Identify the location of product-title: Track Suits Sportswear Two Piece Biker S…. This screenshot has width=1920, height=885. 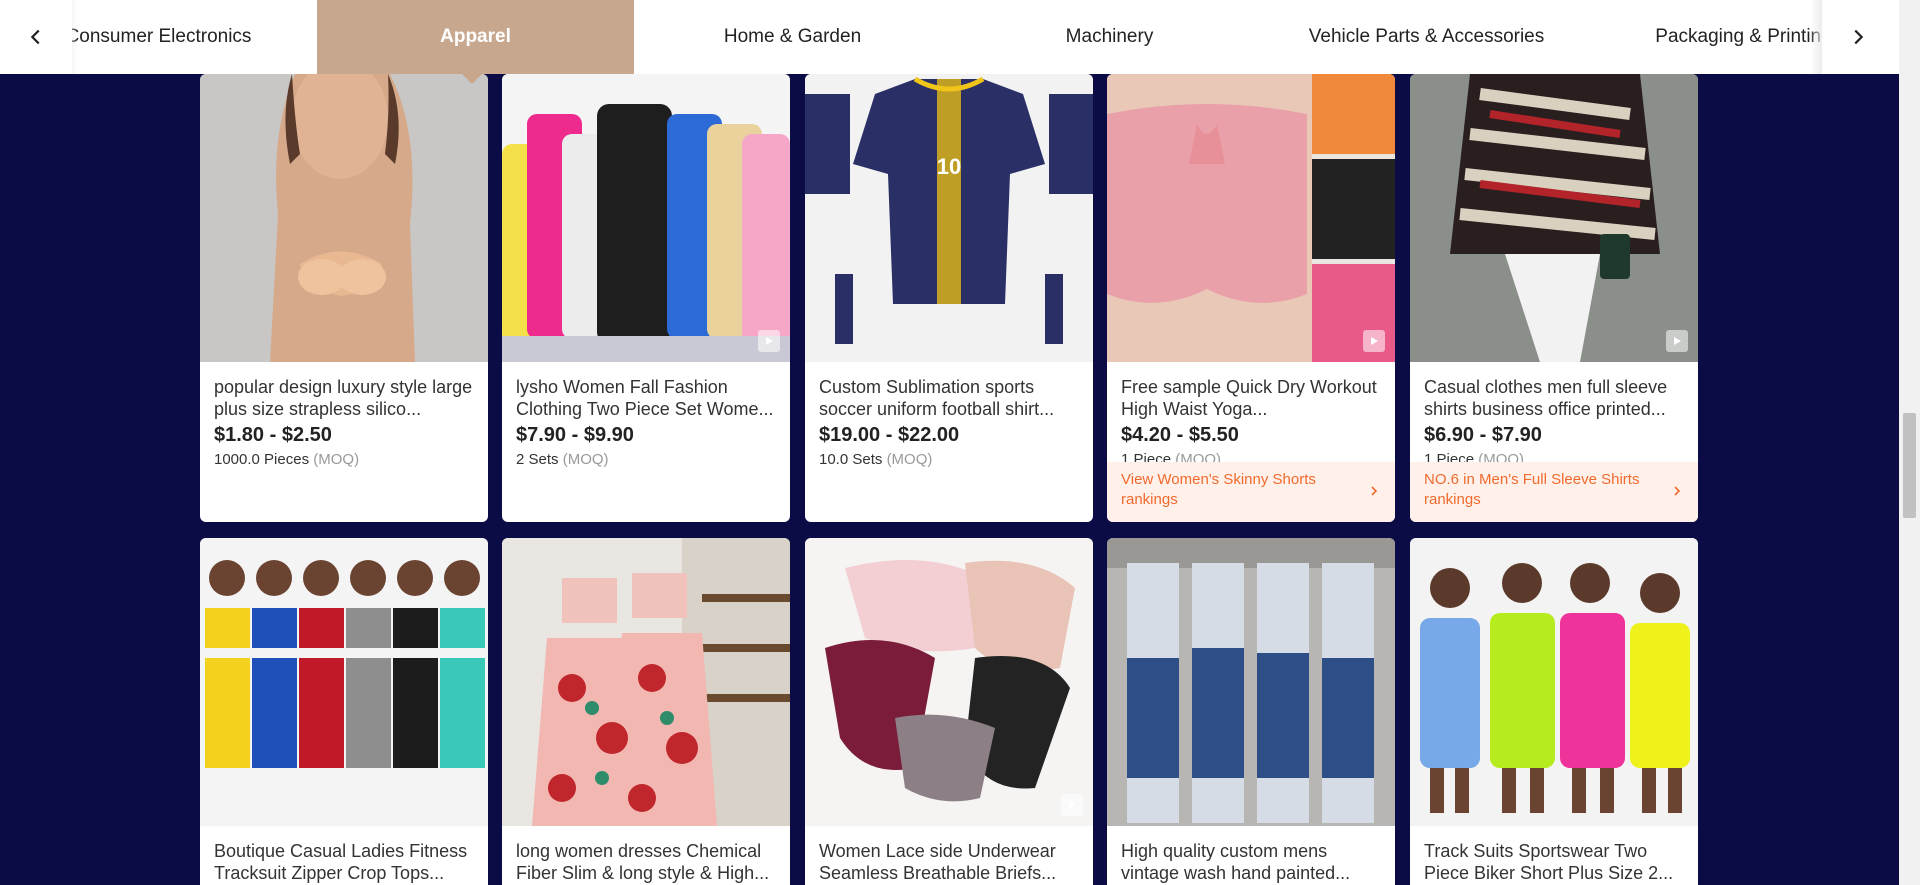
(1554, 855).